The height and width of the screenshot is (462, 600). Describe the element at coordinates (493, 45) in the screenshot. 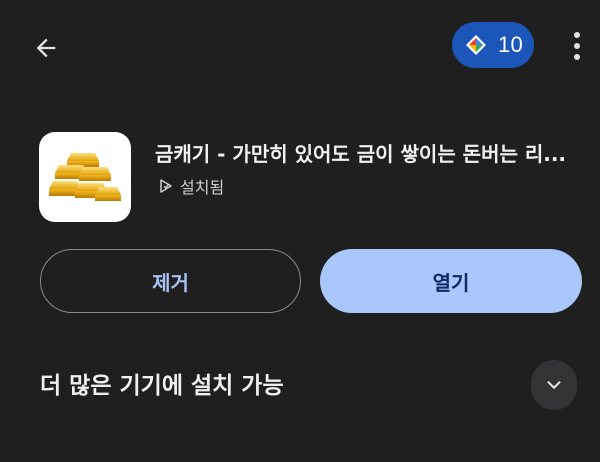

I see `play-points-badge: 10` at that location.